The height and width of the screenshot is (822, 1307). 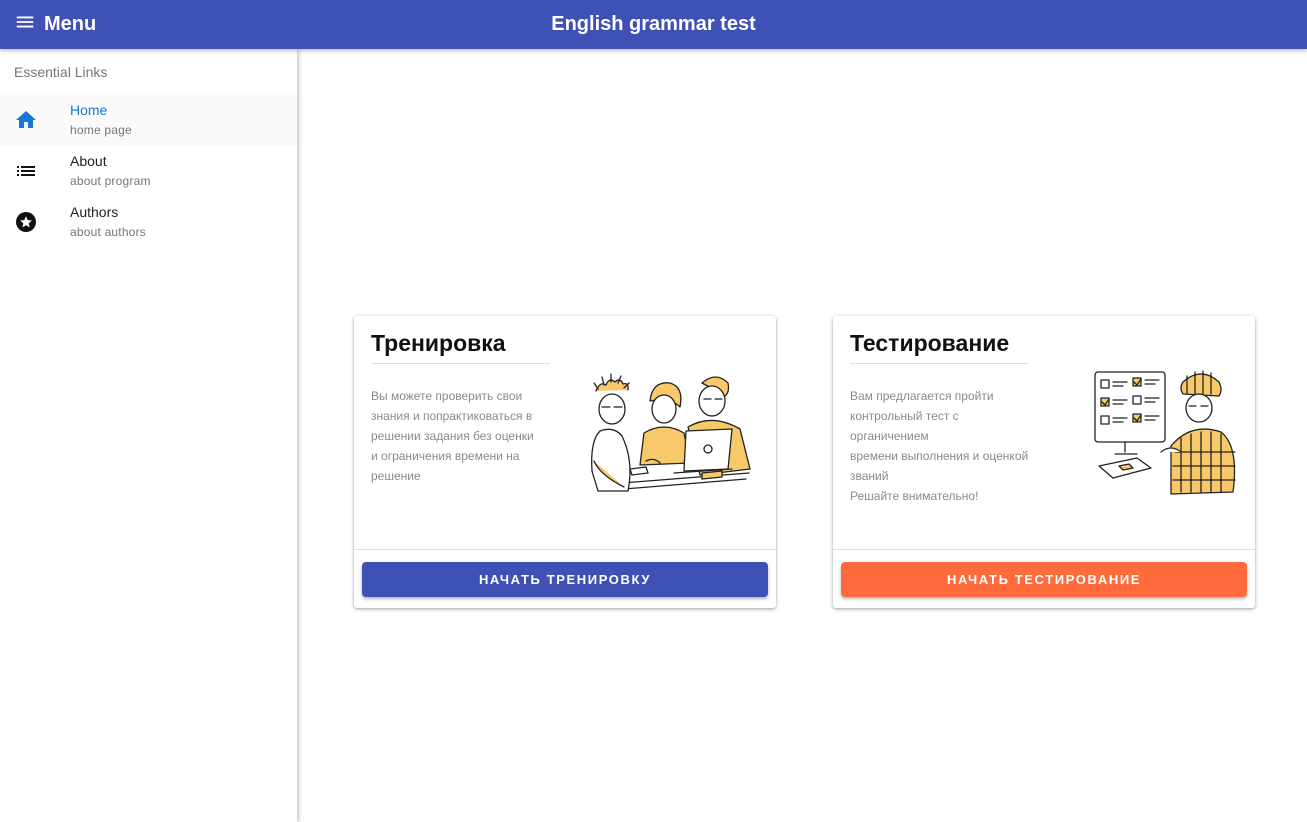 What do you see at coordinates (94, 212) in the screenshot?
I see `nav-item-title: Authors` at bounding box center [94, 212].